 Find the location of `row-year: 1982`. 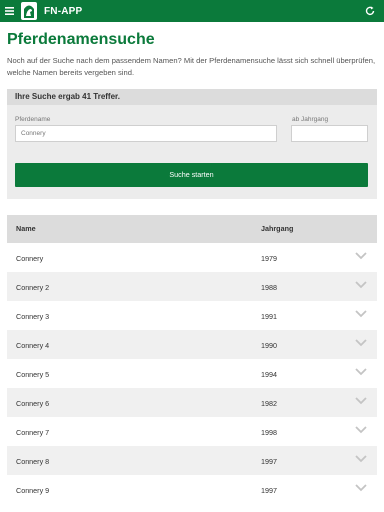

row-year: 1982 is located at coordinates (269, 403).